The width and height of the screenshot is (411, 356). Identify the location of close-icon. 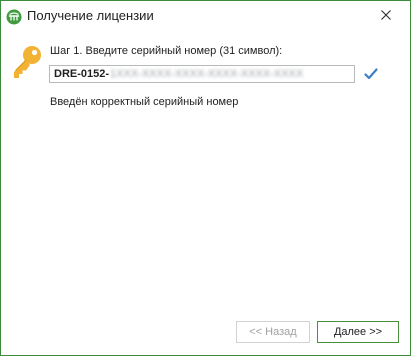
(386, 16).